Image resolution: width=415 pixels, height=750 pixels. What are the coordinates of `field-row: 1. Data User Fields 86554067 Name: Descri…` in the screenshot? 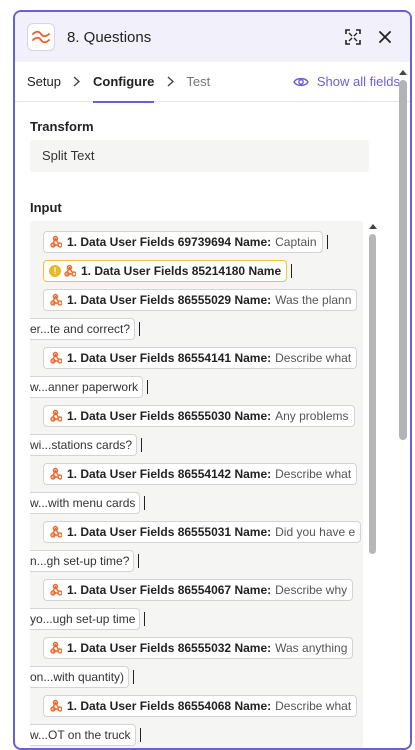 It's located at (196, 589).